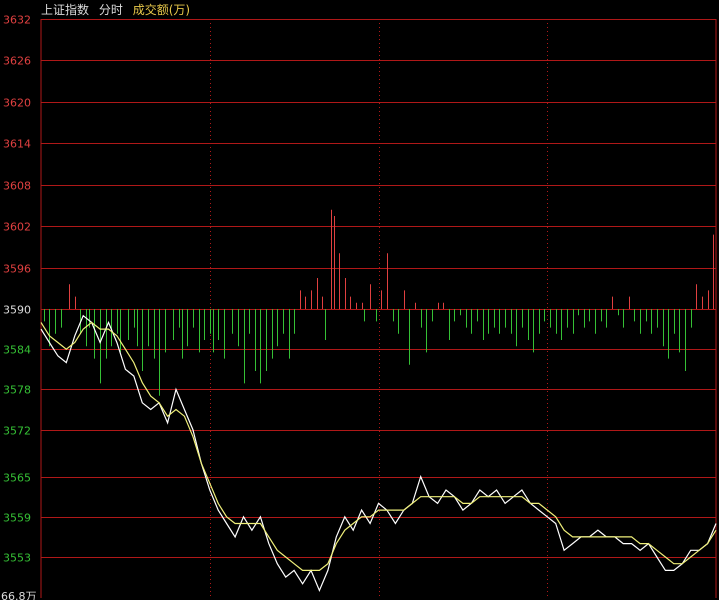 The height and width of the screenshot is (600, 719). What do you see at coordinates (17, 518) in the screenshot?
I see `y-tick-label: 3559` at bounding box center [17, 518].